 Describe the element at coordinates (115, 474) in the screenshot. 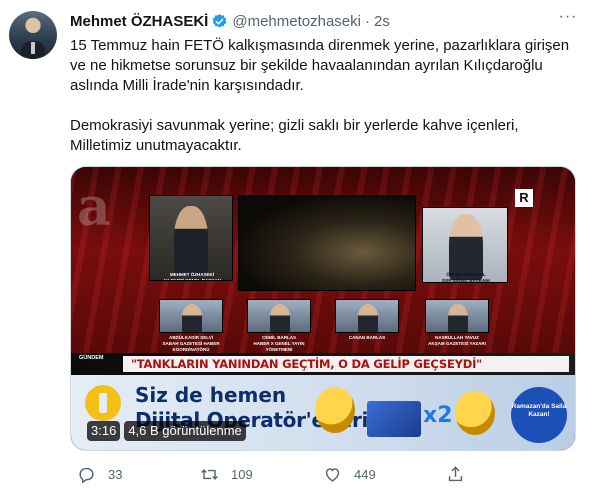

I see `reply-count: 33` at that location.